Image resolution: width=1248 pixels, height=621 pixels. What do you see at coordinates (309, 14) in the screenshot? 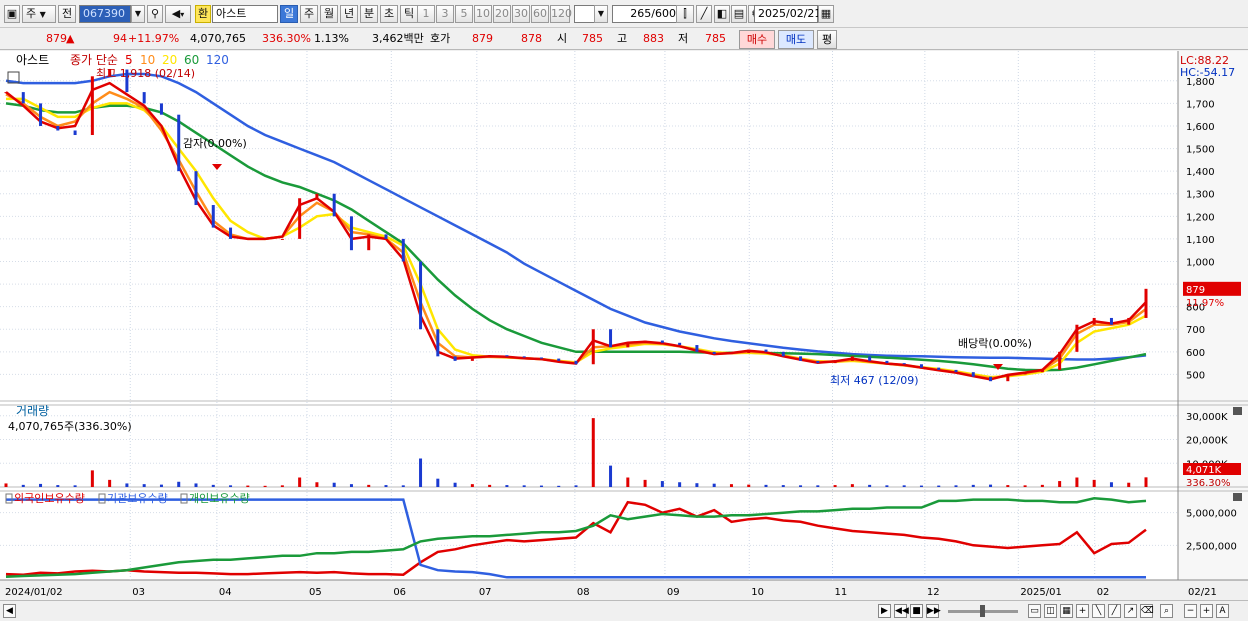
I see `period-button: 주` at bounding box center [309, 14].